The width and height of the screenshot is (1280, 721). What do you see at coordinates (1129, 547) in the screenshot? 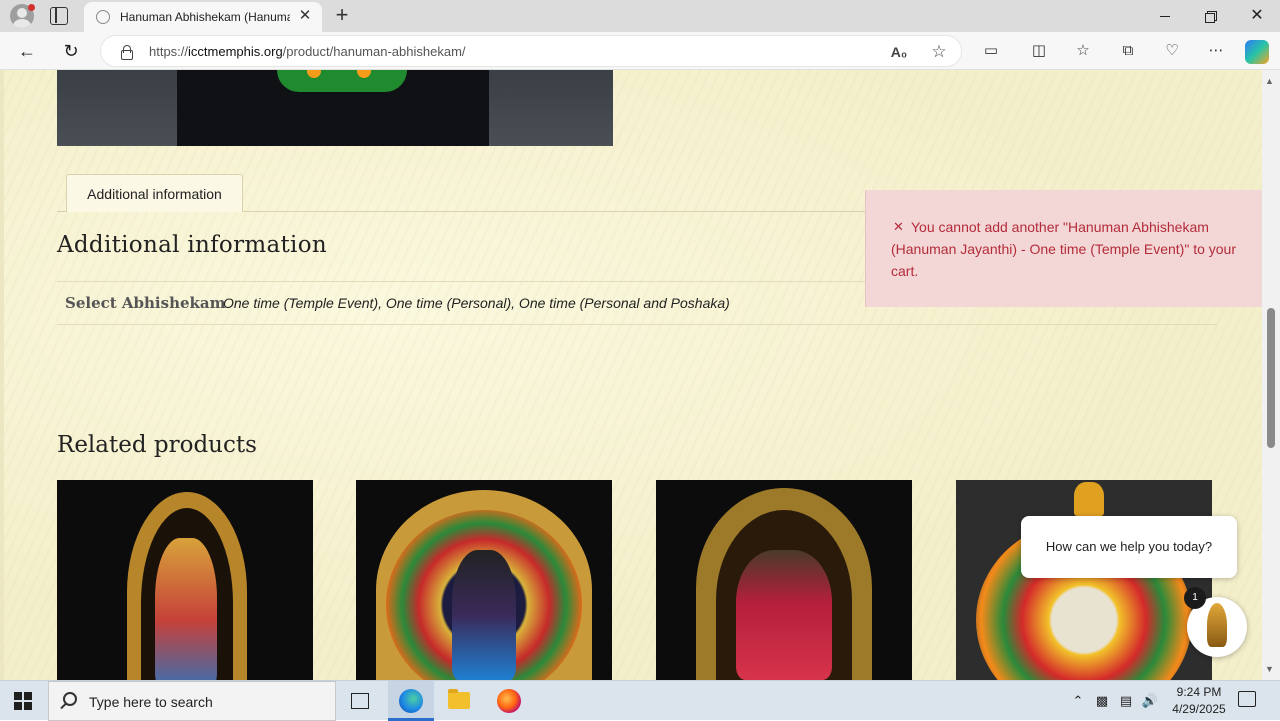
I see `chat-prompt-bubble: How can we help you today?` at bounding box center [1129, 547].